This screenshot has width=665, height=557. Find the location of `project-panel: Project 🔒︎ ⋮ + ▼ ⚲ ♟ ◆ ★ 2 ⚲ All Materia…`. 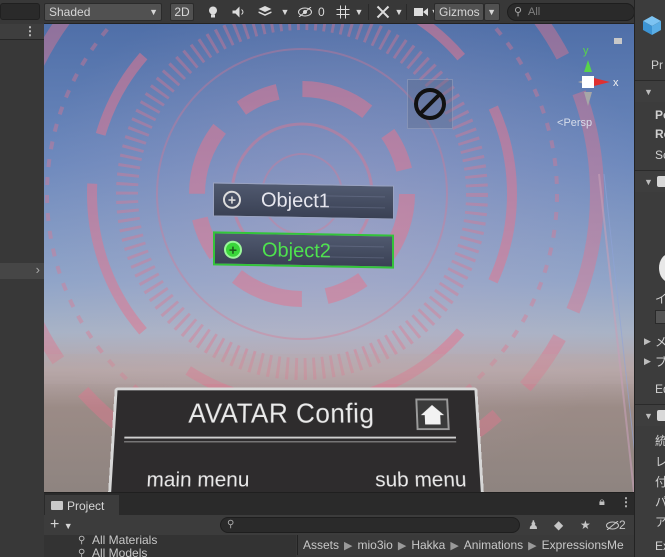

project-panel: Project 🔒︎ ⋮ + ▼ ⚲ ♟ ◆ ★ 2 ⚲ All Materia… is located at coordinates (339, 524).